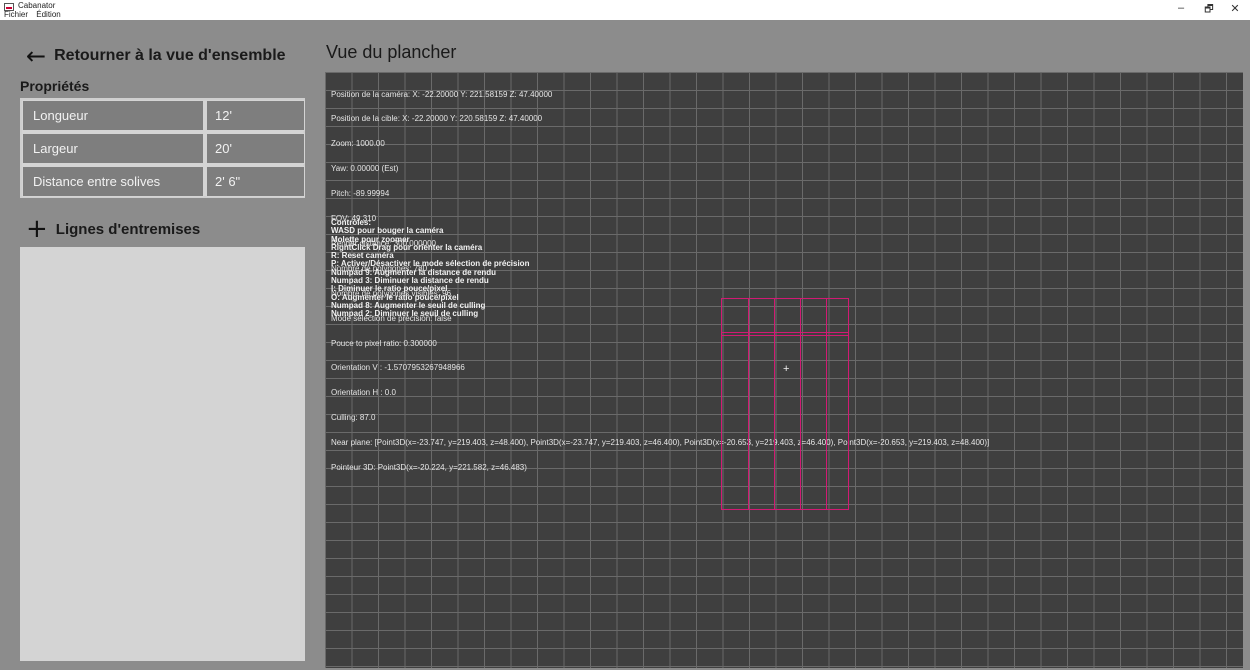  I want to click on debug-line: Orientation H : 0.0, so click(363, 393).